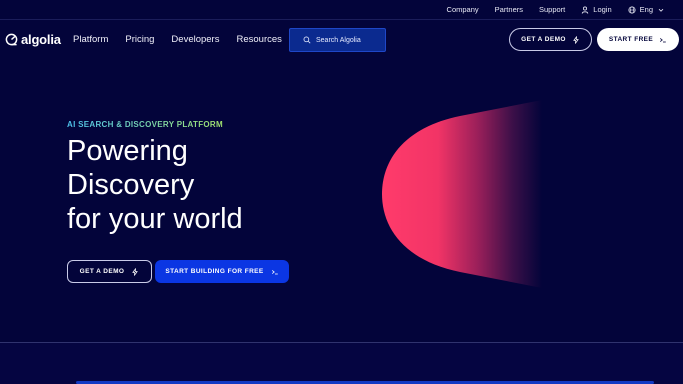  What do you see at coordinates (131, 185) in the screenshot?
I see `hero-title-line: Discovery` at bounding box center [131, 185].